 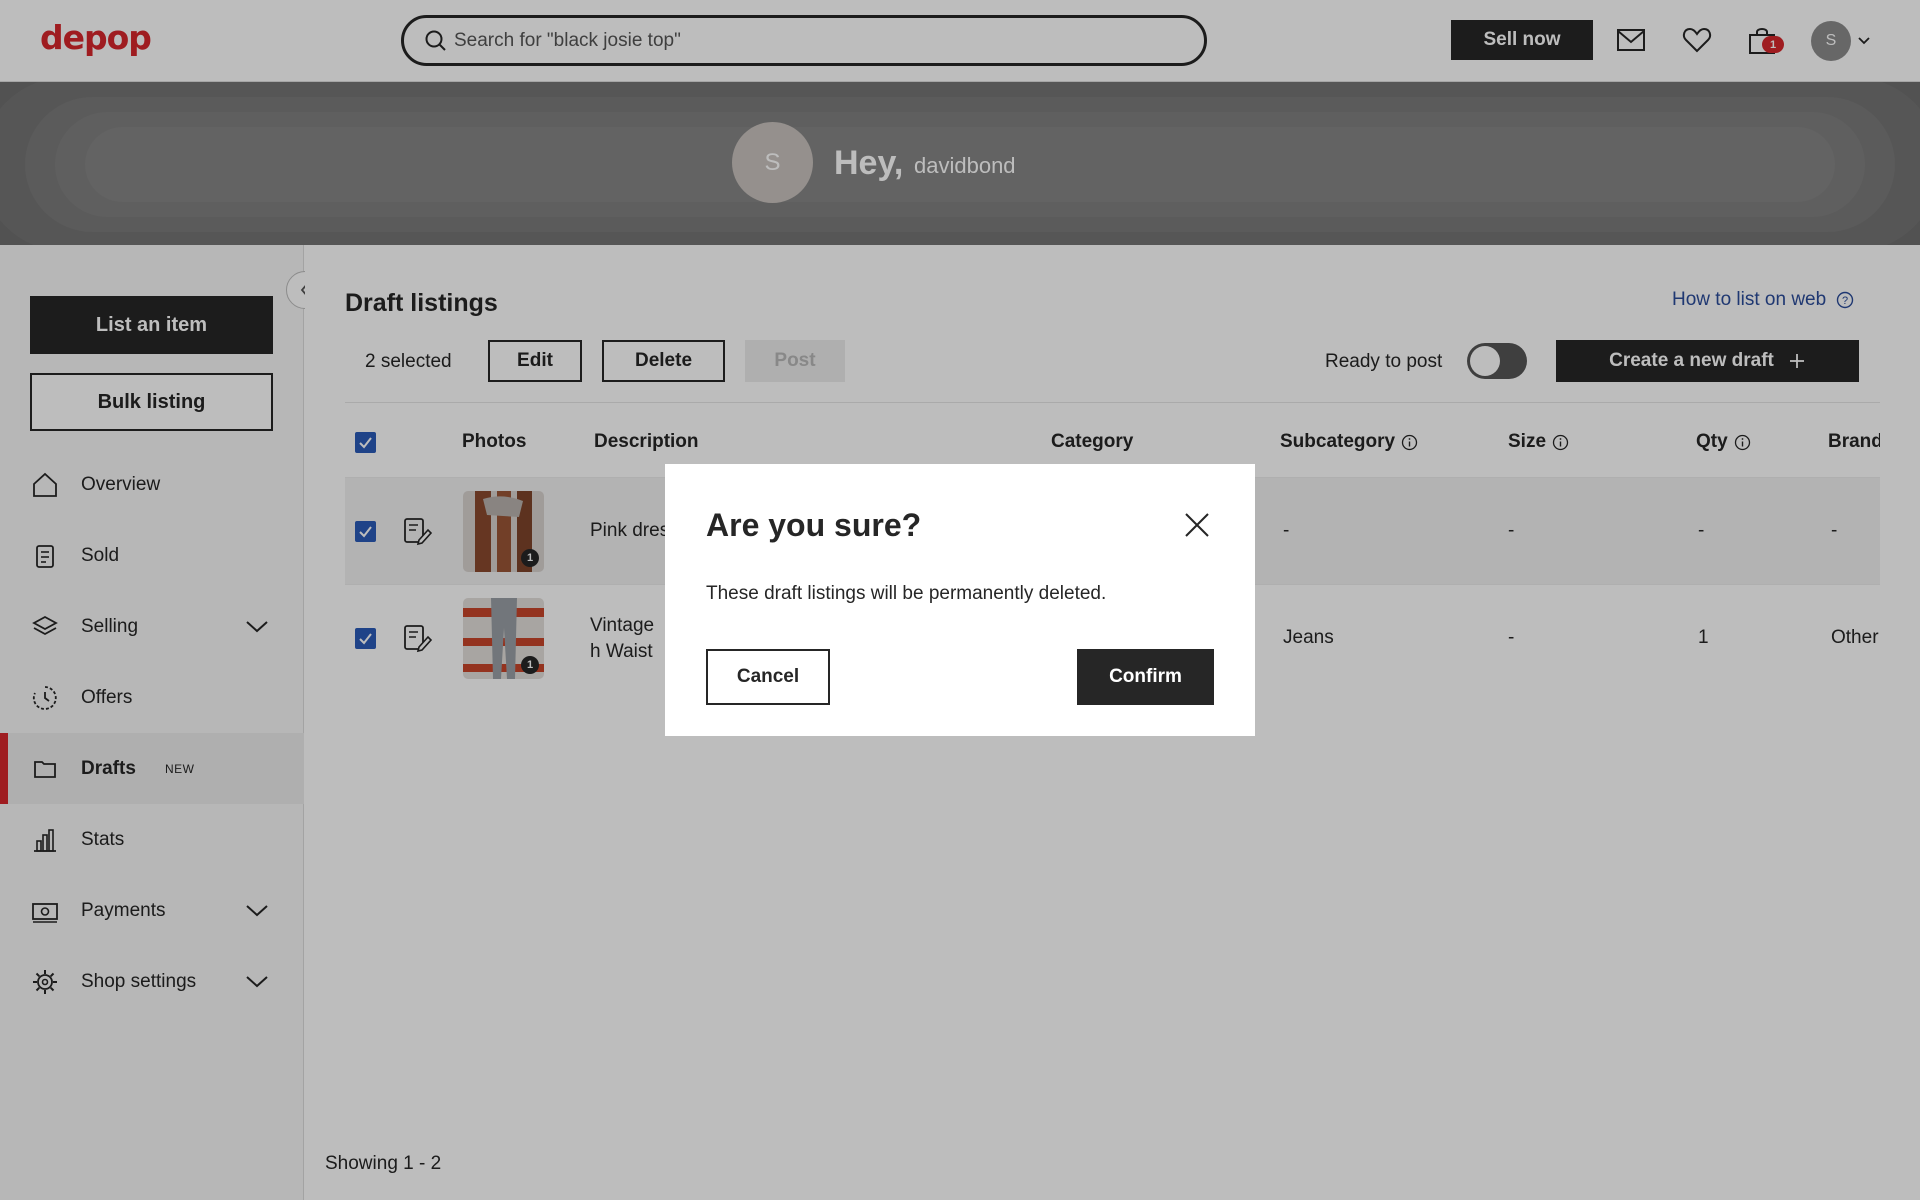 I want to click on confirm-button: Confirm, so click(x=1145, y=677).